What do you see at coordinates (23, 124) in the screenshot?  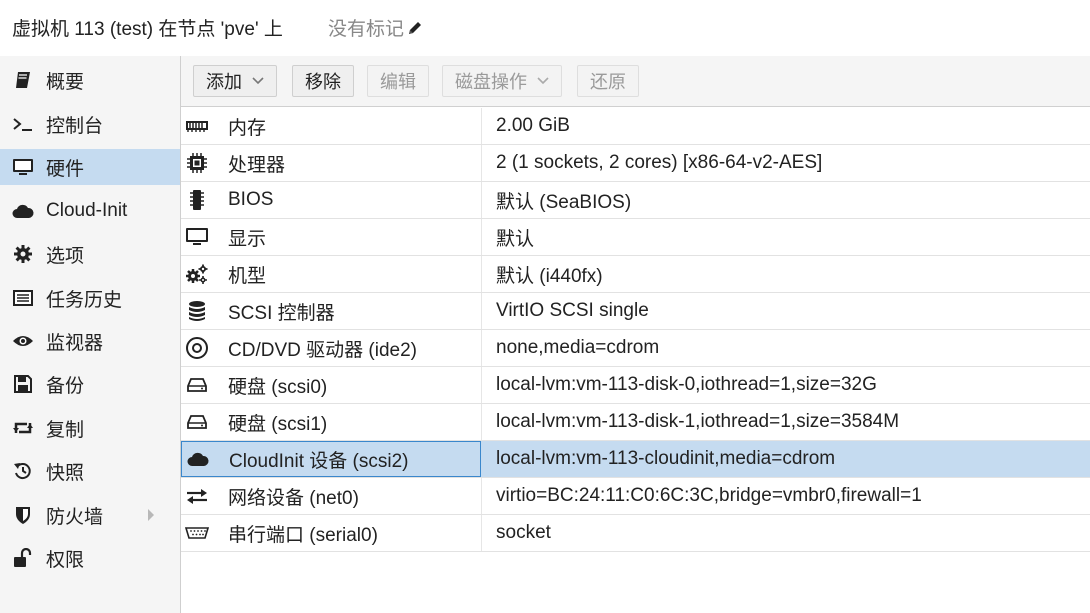 I see `terminal-icon` at bounding box center [23, 124].